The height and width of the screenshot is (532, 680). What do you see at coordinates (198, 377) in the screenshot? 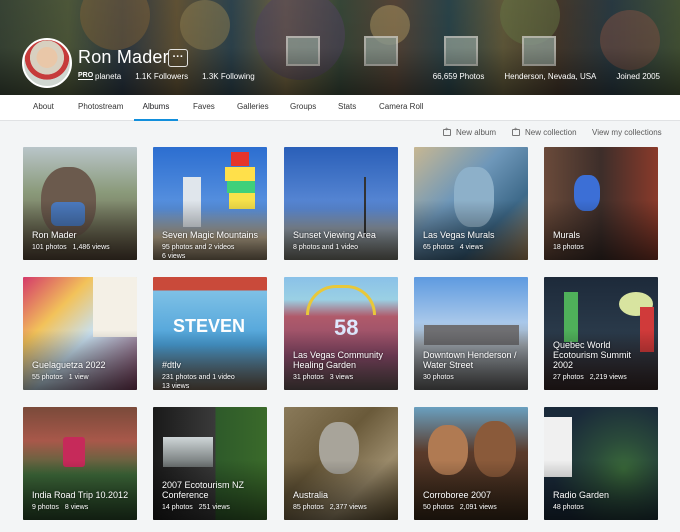
I see `album-meta: 231 photos and 1 video` at bounding box center [198, 377].